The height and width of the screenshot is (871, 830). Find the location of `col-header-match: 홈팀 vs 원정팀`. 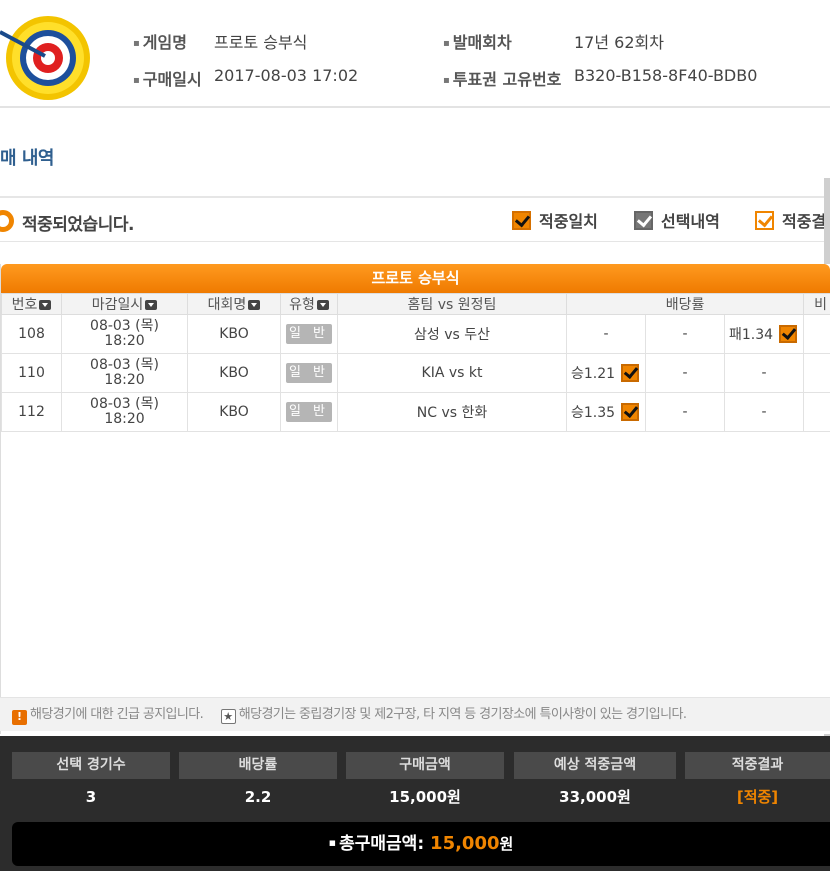

col-header-match: 홈팀 vs 원정팀 is located at coordinates (452, 304).